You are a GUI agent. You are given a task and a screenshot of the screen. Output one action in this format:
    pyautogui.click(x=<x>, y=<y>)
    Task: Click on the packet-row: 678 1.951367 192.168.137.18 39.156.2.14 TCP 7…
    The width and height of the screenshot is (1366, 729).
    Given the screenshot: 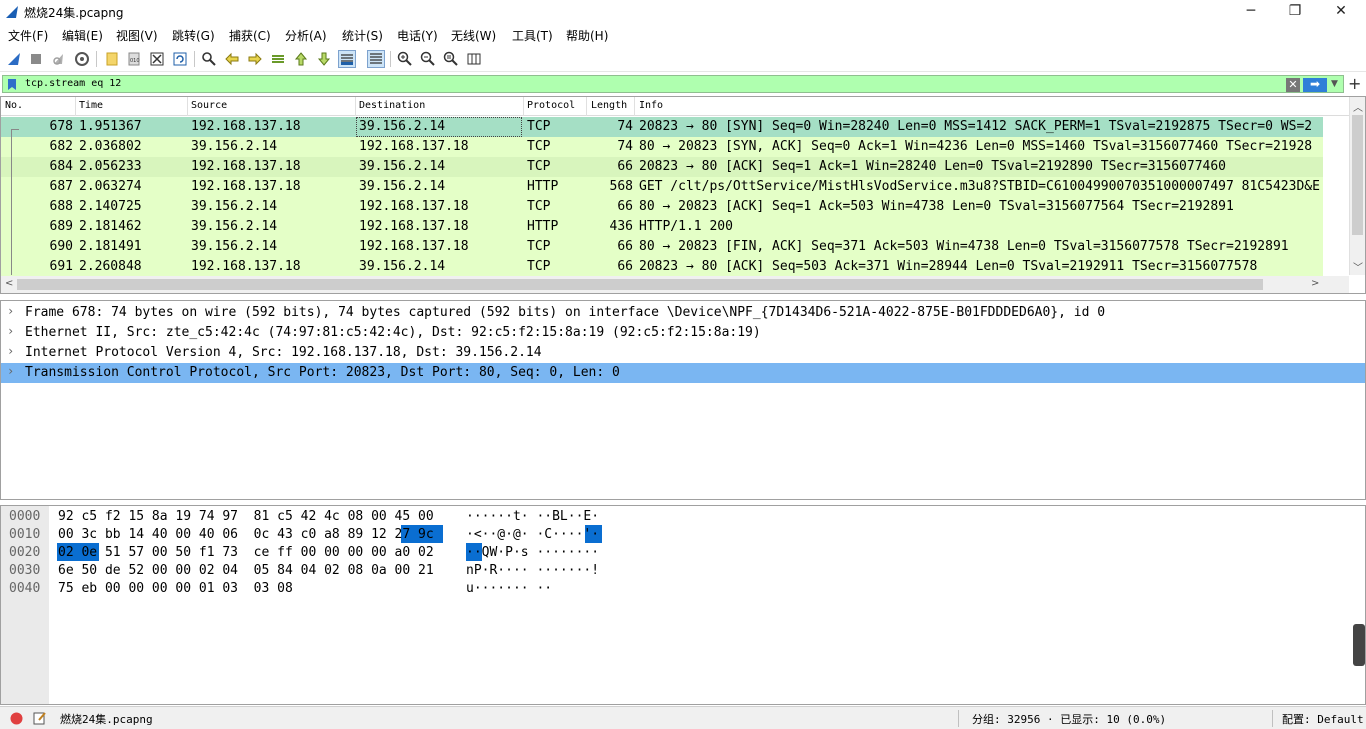 What is the action you would take?
    pyautogui.click(x=662, y=127)
    